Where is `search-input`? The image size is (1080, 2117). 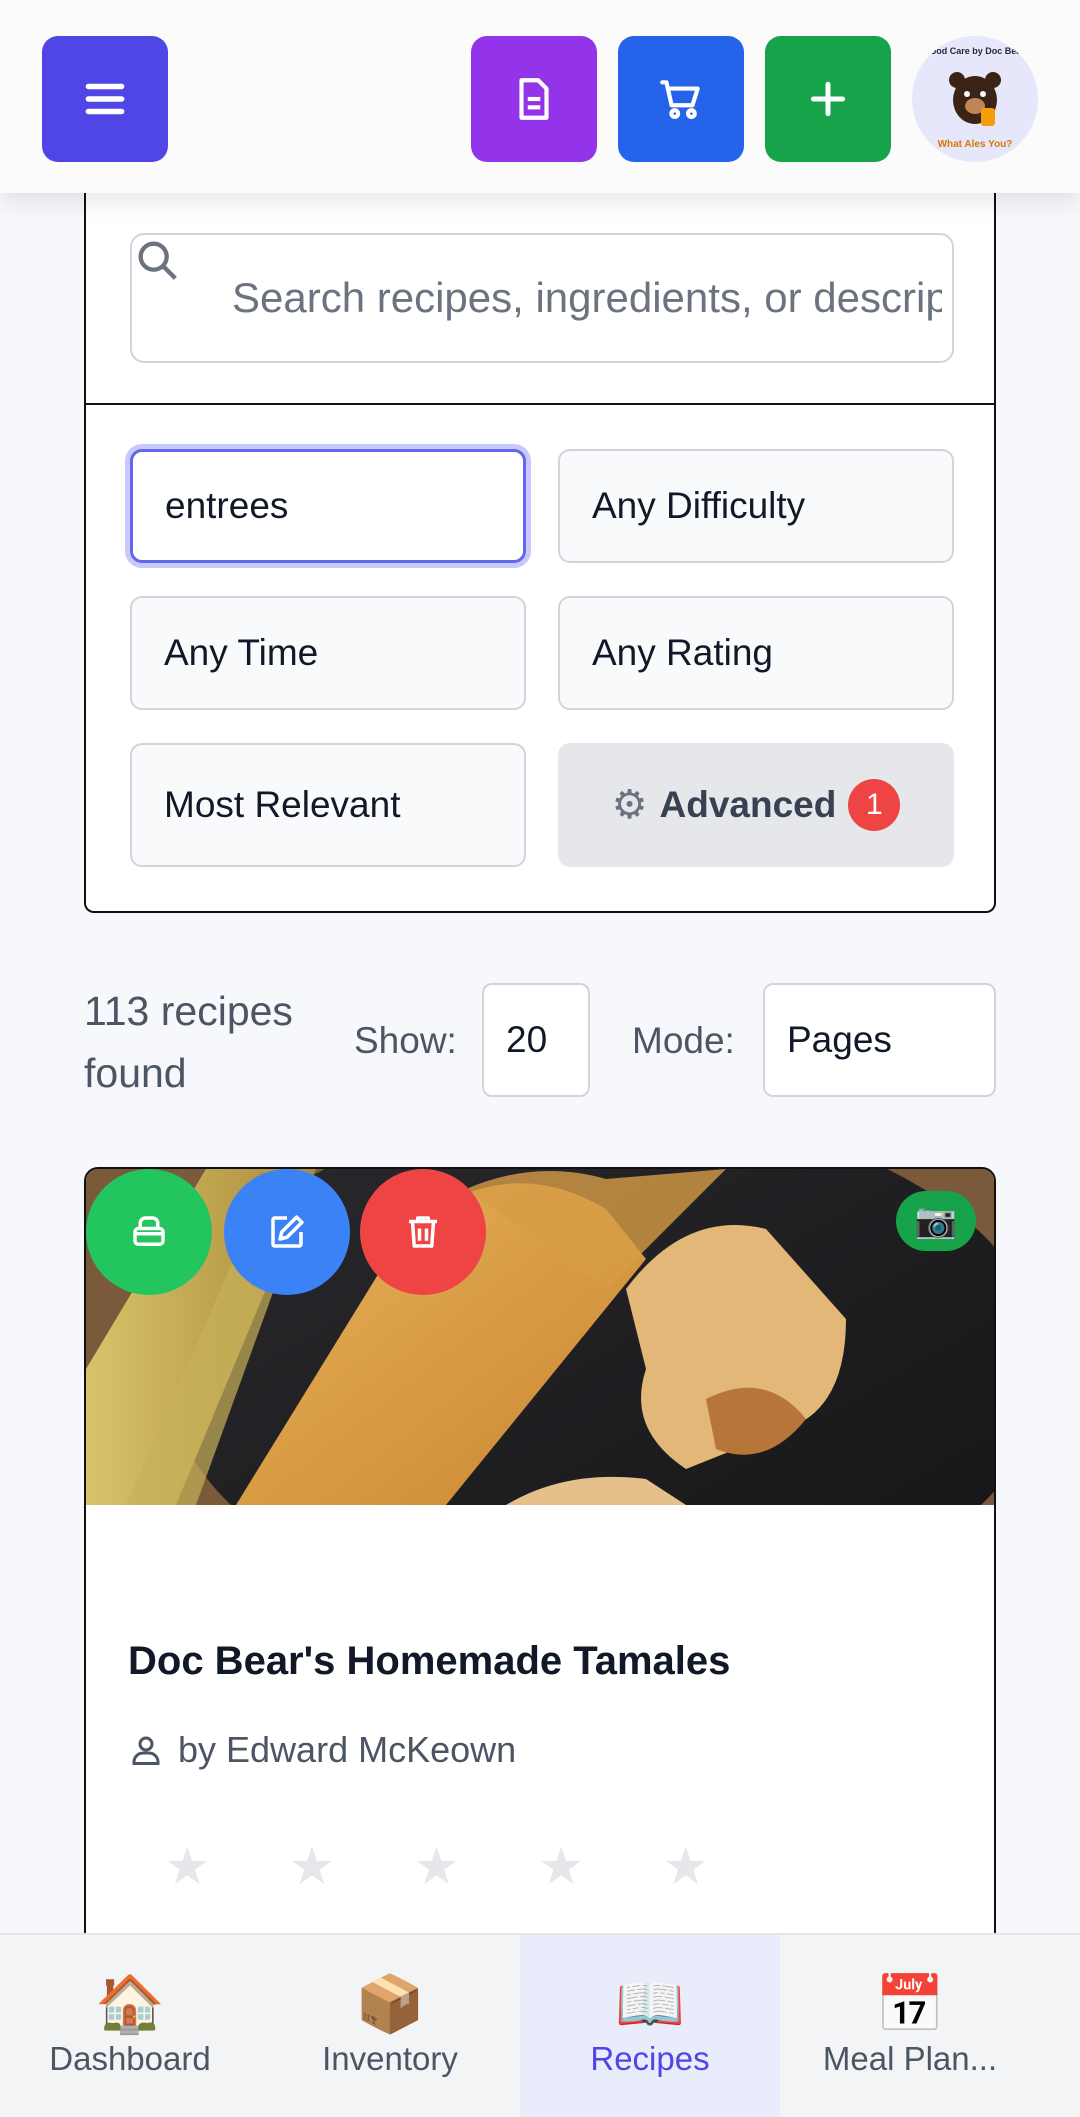 search-input is located at coordinates (587, 298).